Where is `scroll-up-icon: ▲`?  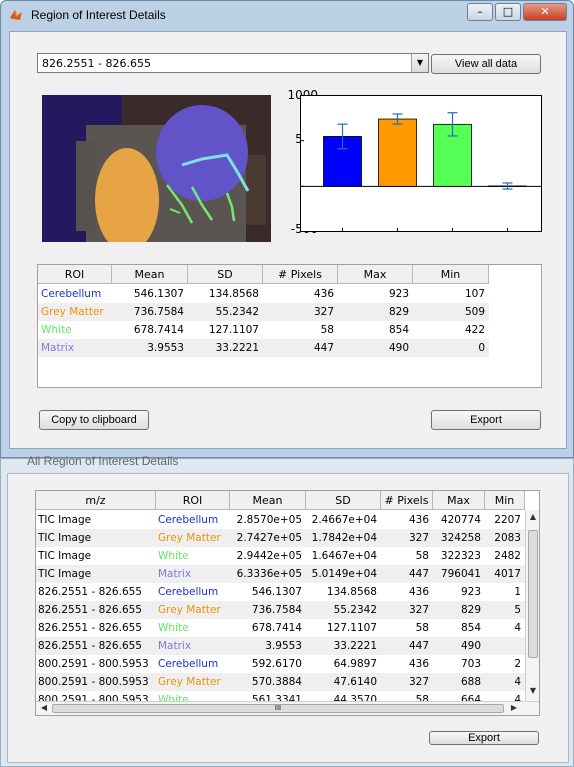
scroll-up-icon: ▲ is located at coordinates (532, 516).